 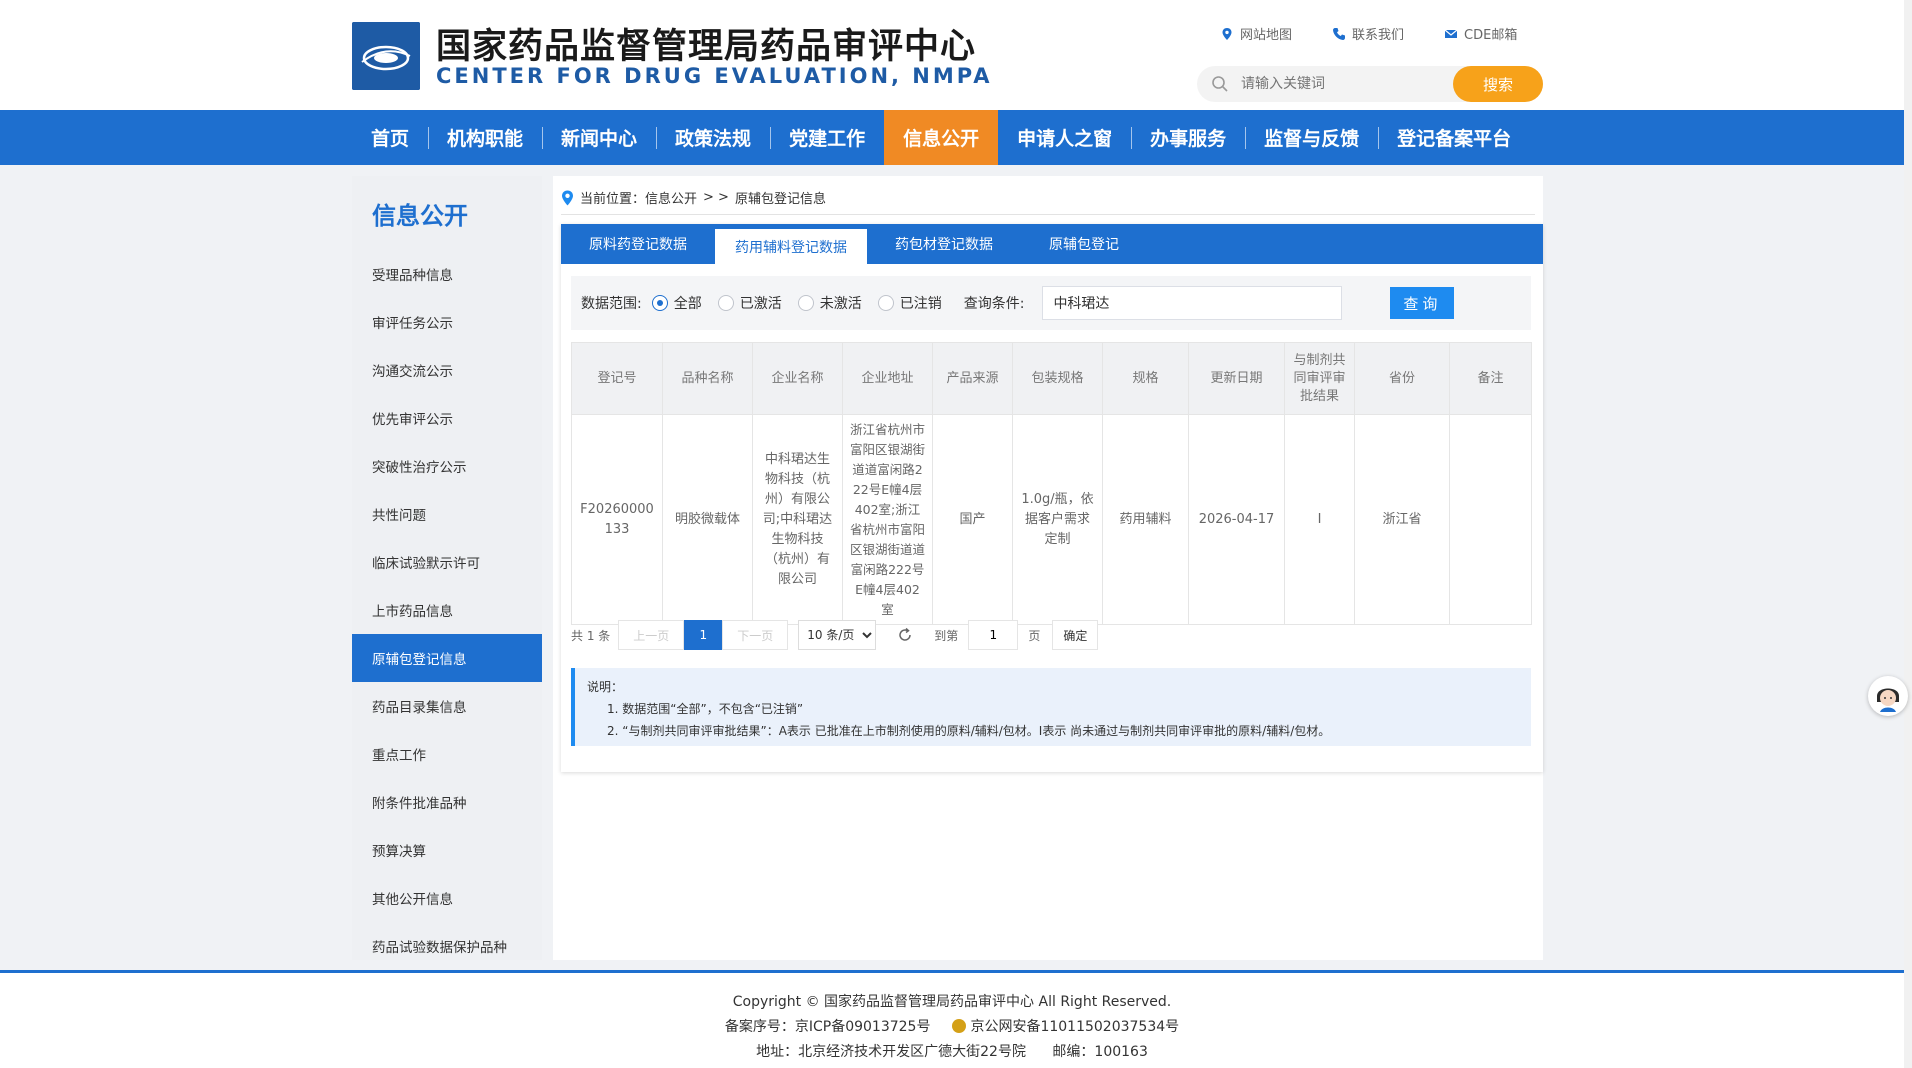 I want to click on refresh-icon, so click(x=905, y=635).